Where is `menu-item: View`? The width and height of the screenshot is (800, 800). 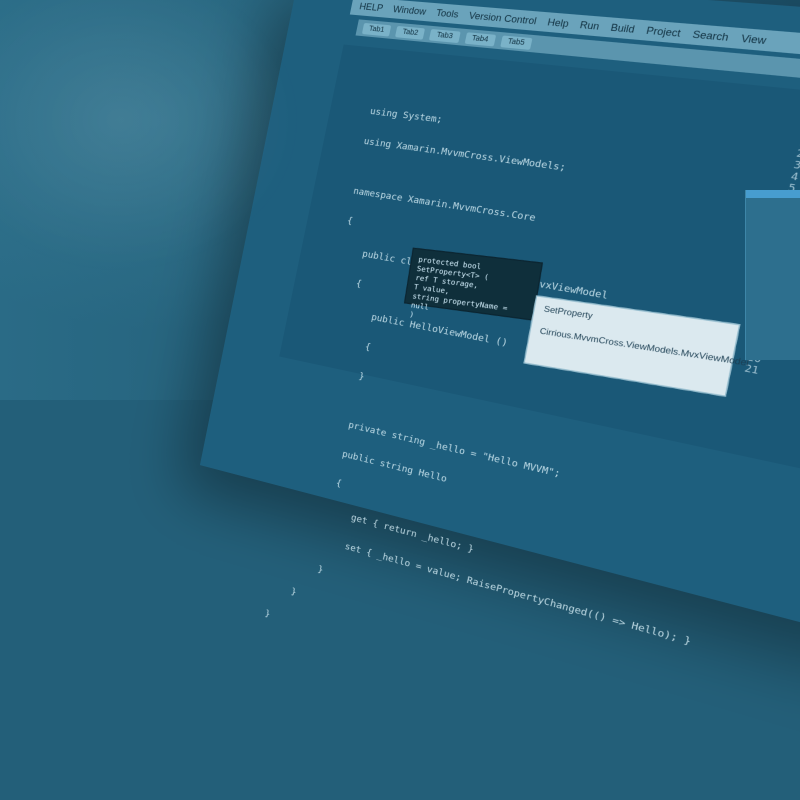
menu-item: View is located at coordinates (754, 40).